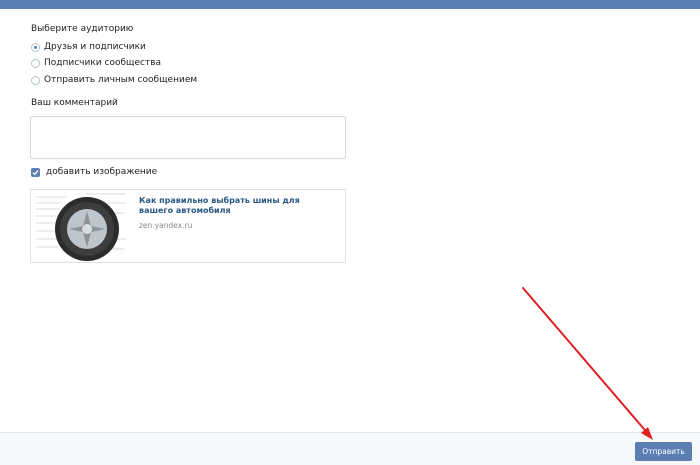  I want to click on radio-friends-and-followers: Друзья и подписчики, so click(88, 47).